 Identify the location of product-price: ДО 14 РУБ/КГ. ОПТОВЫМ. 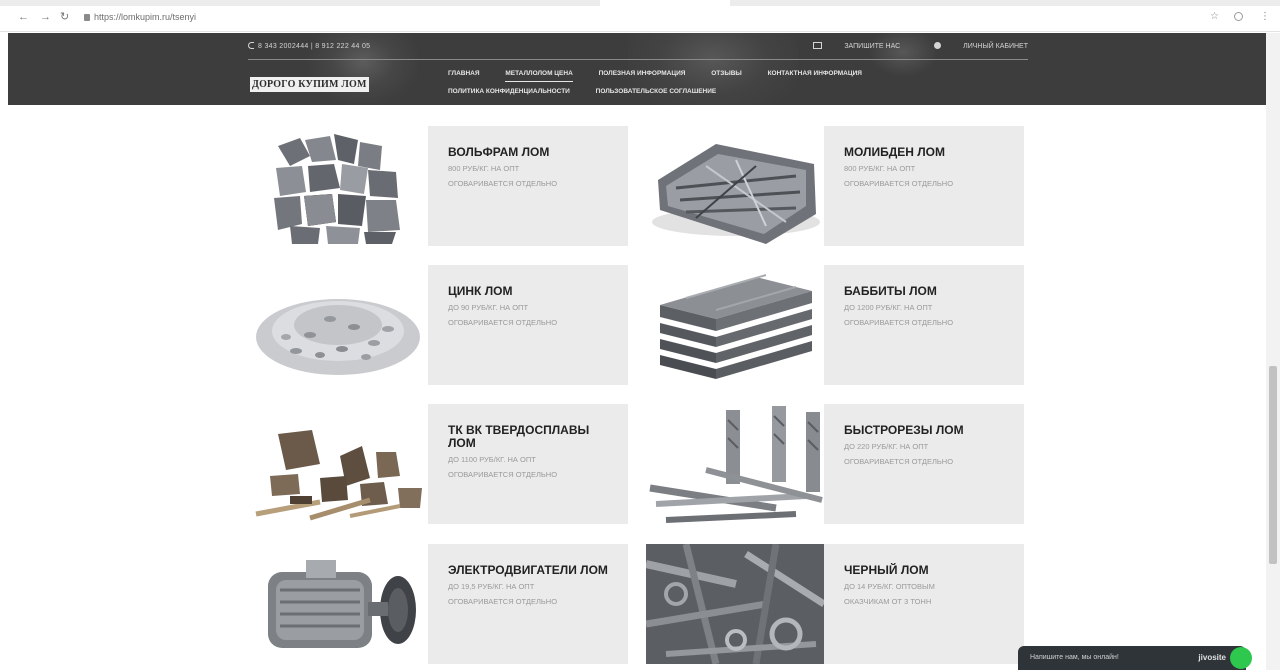
(889, 586).